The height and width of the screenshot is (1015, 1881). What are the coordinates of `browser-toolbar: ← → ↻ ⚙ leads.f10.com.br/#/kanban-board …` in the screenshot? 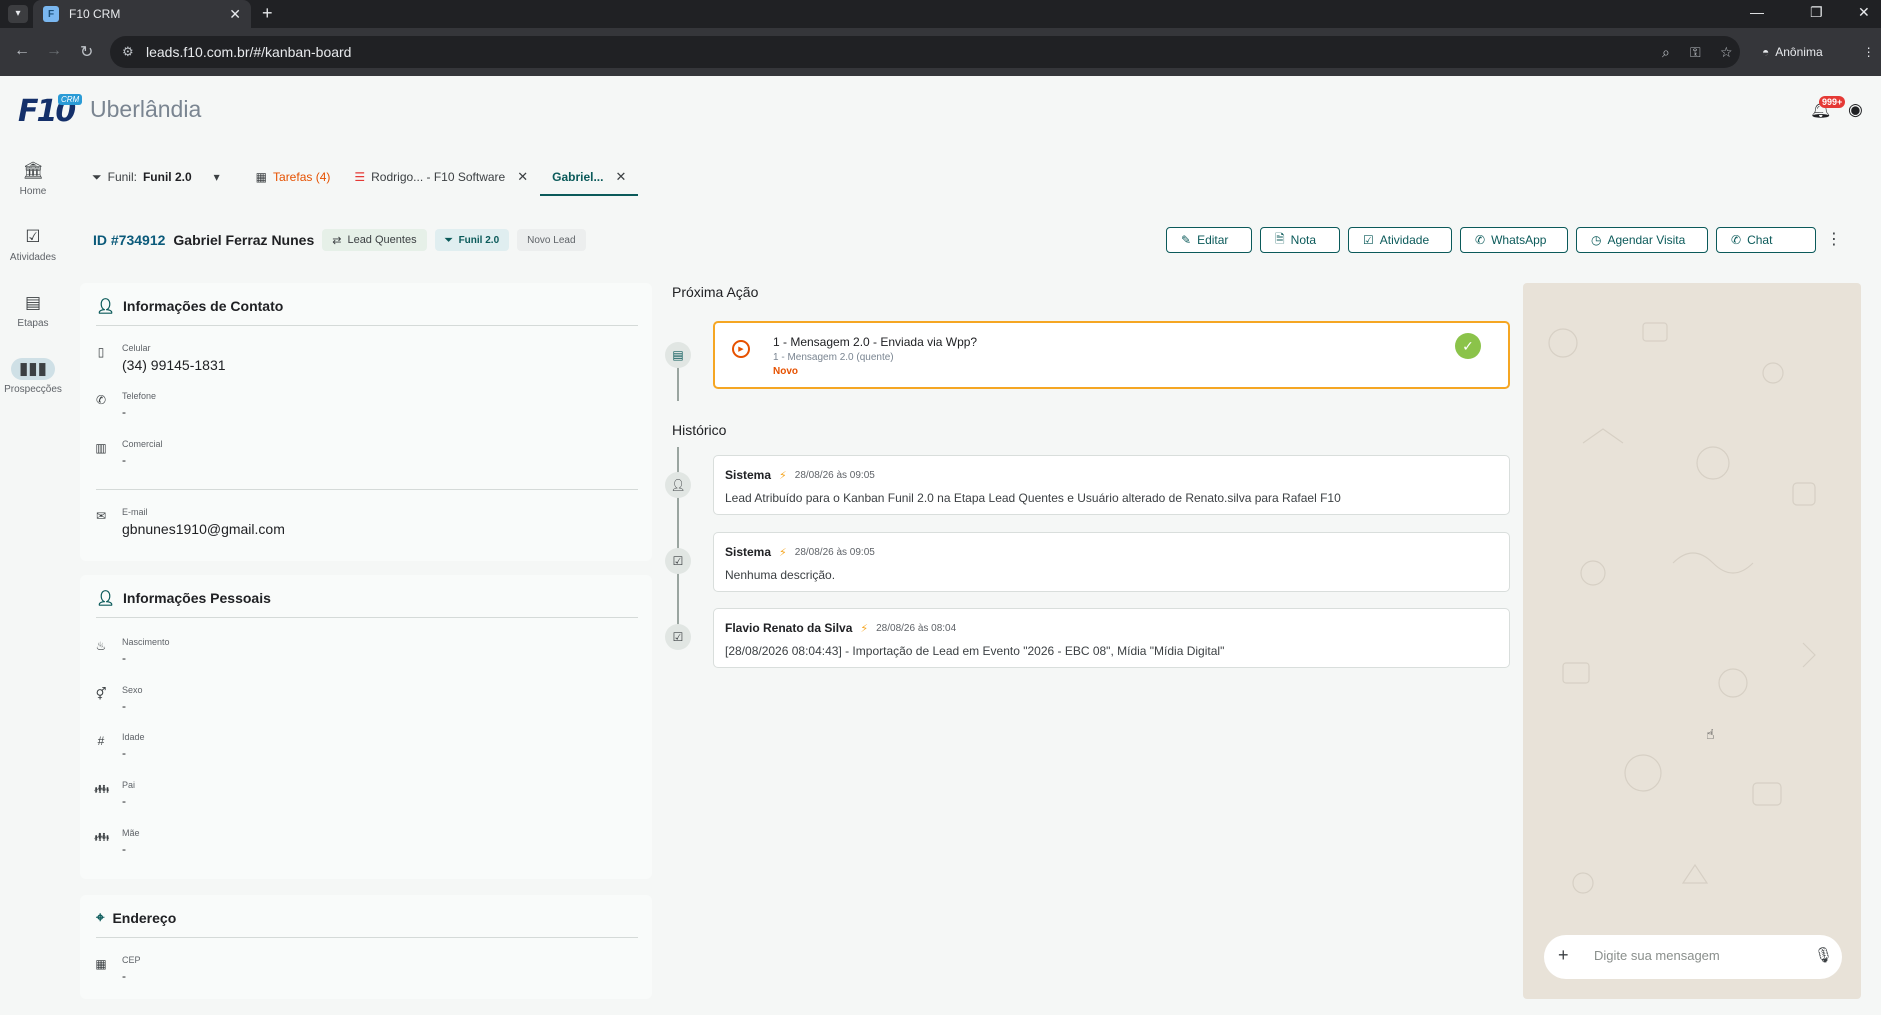 It's located at (940, 52).